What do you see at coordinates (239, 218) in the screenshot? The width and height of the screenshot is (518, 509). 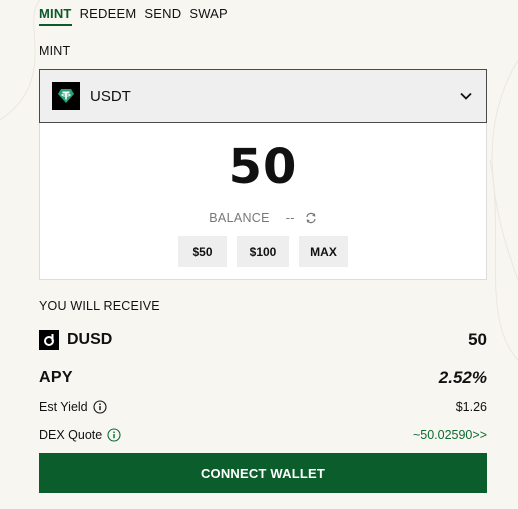 I see `balance-label: BALANCE` at bounding box center [239, 218].